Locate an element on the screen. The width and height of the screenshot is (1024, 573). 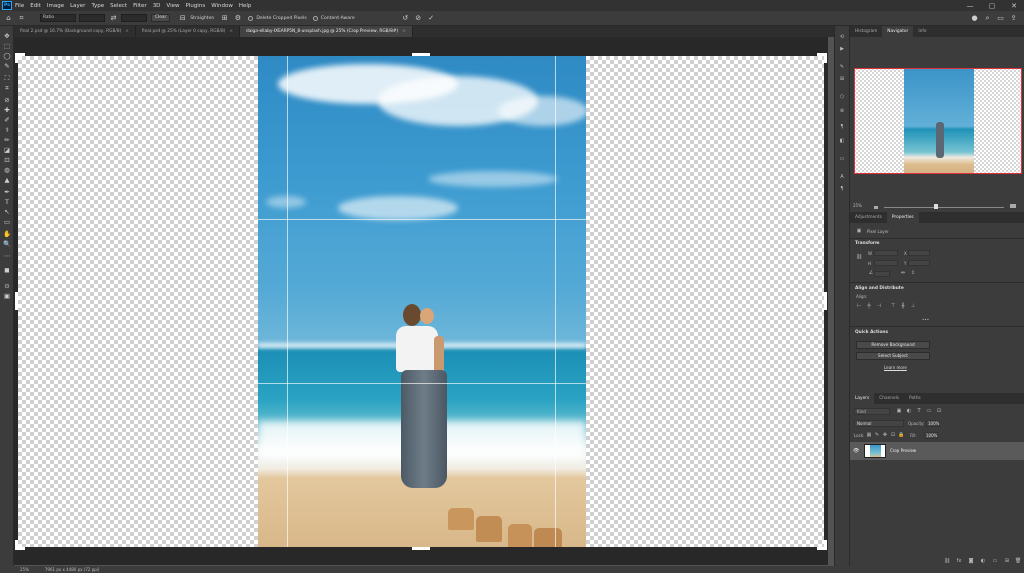
layer-row: 👁 Crop Preview is located at coordinates (937, 451).